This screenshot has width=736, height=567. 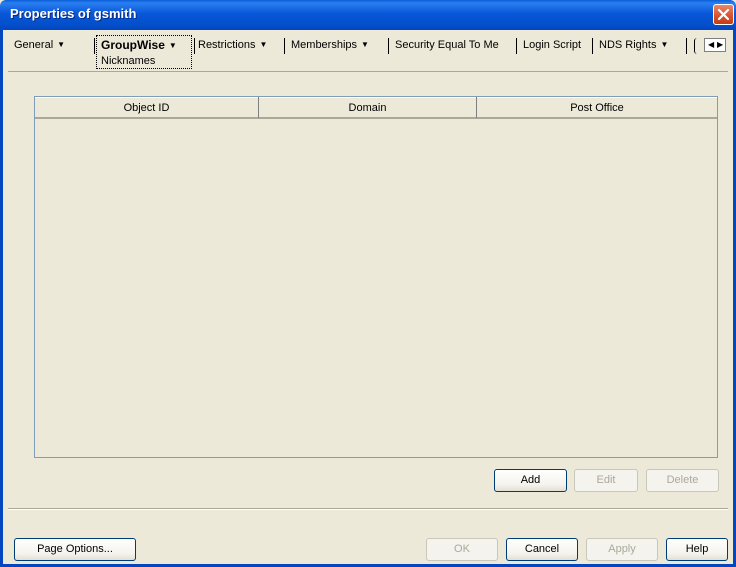 I want to click on tab-label: GroupWise, so click(x=133, y=45).